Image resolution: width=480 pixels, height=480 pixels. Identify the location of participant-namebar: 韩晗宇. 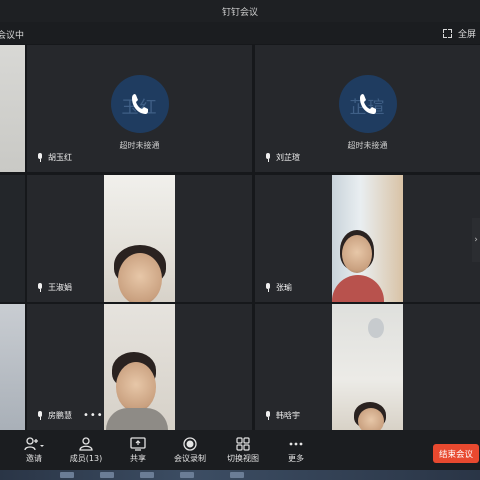
(282, 415).